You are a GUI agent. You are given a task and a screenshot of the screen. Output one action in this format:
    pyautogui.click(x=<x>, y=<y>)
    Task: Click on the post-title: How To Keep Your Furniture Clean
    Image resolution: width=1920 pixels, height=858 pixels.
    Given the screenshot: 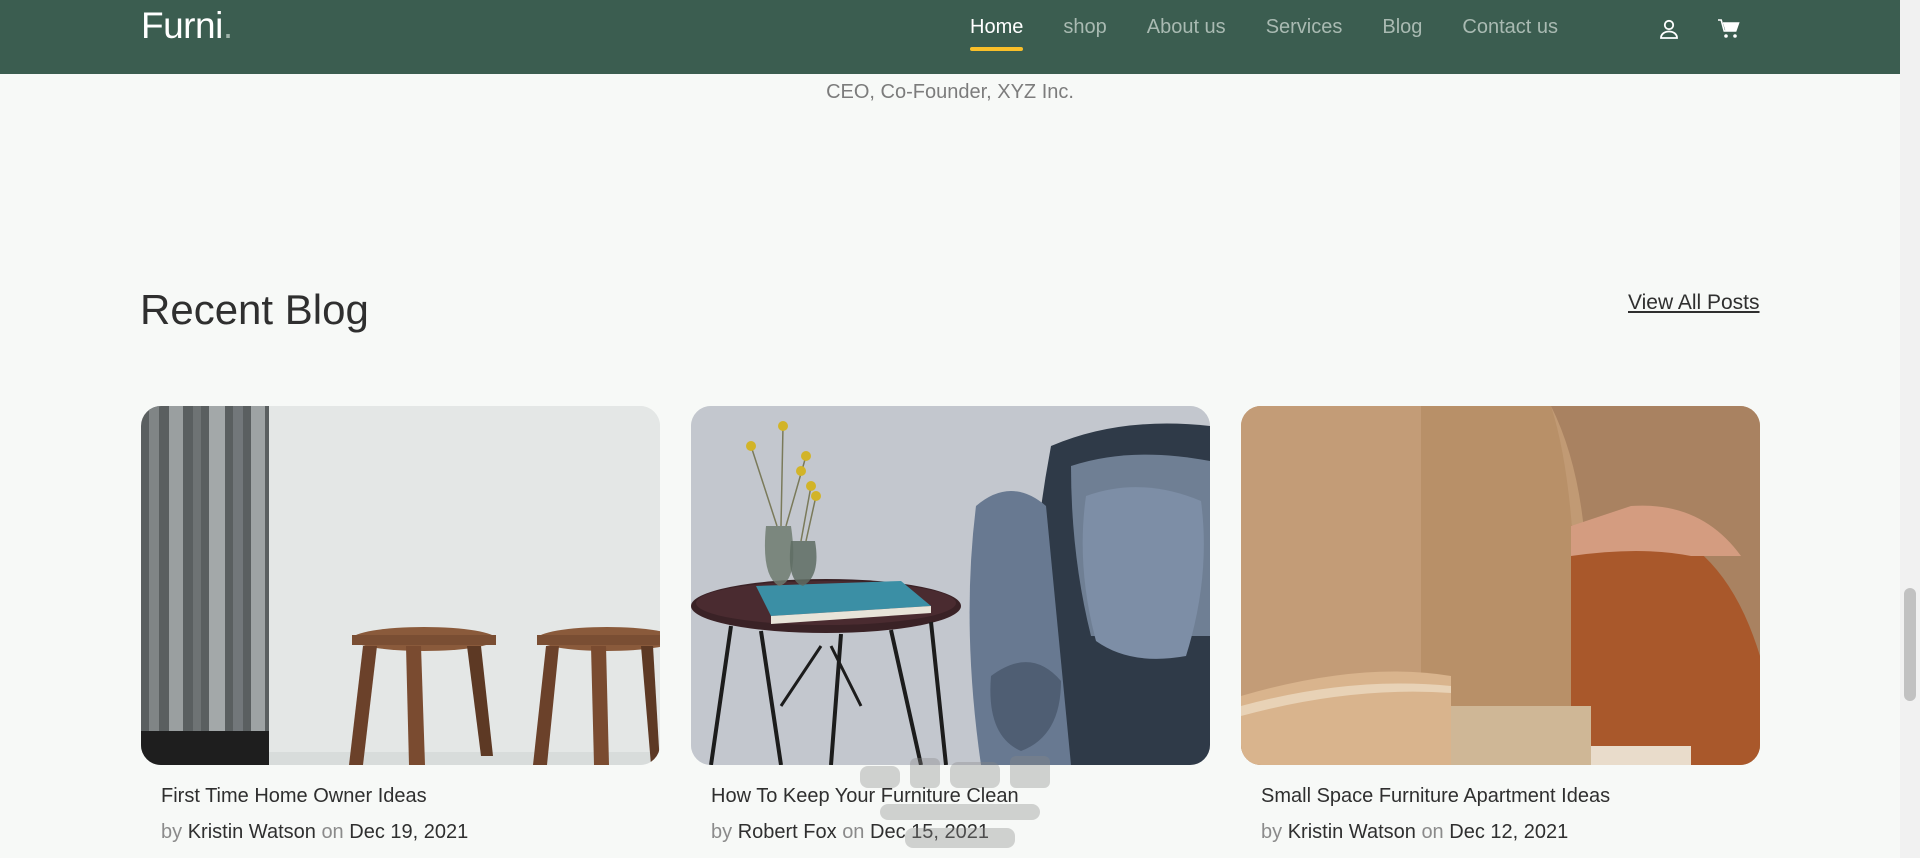 What is the action you would take?
    pyautogui.click(x=865, y=796)
    